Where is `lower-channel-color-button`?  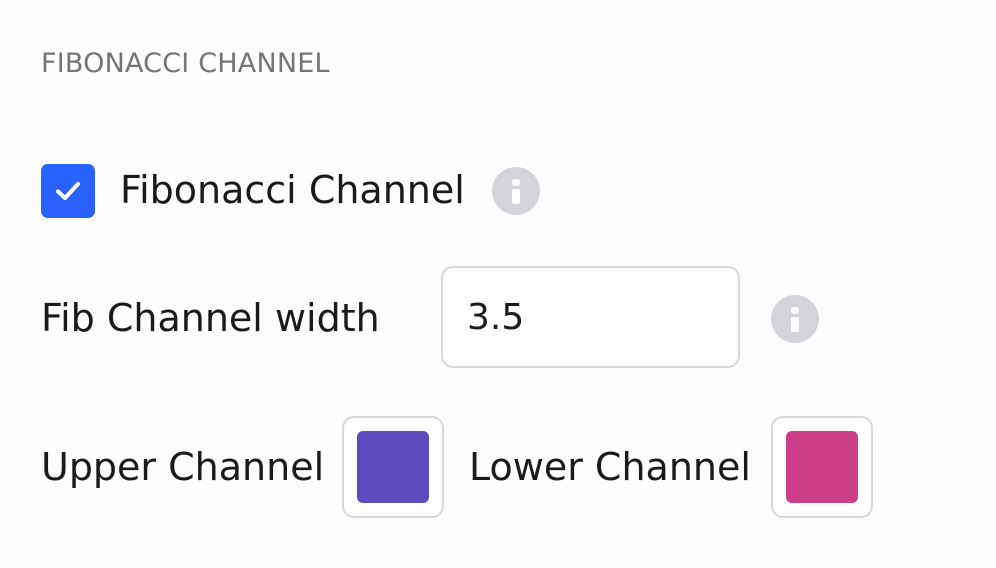
lower-channel-color-button is located at coordinates (822, 467).